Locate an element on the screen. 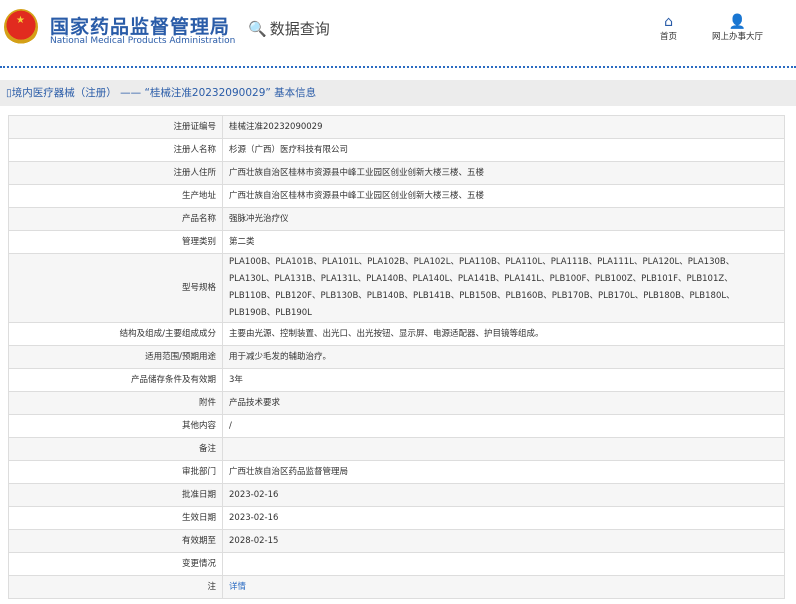 The width and height of the screenshot is (796, 604). field-label: 备注 is located at coordinates (115, 449).